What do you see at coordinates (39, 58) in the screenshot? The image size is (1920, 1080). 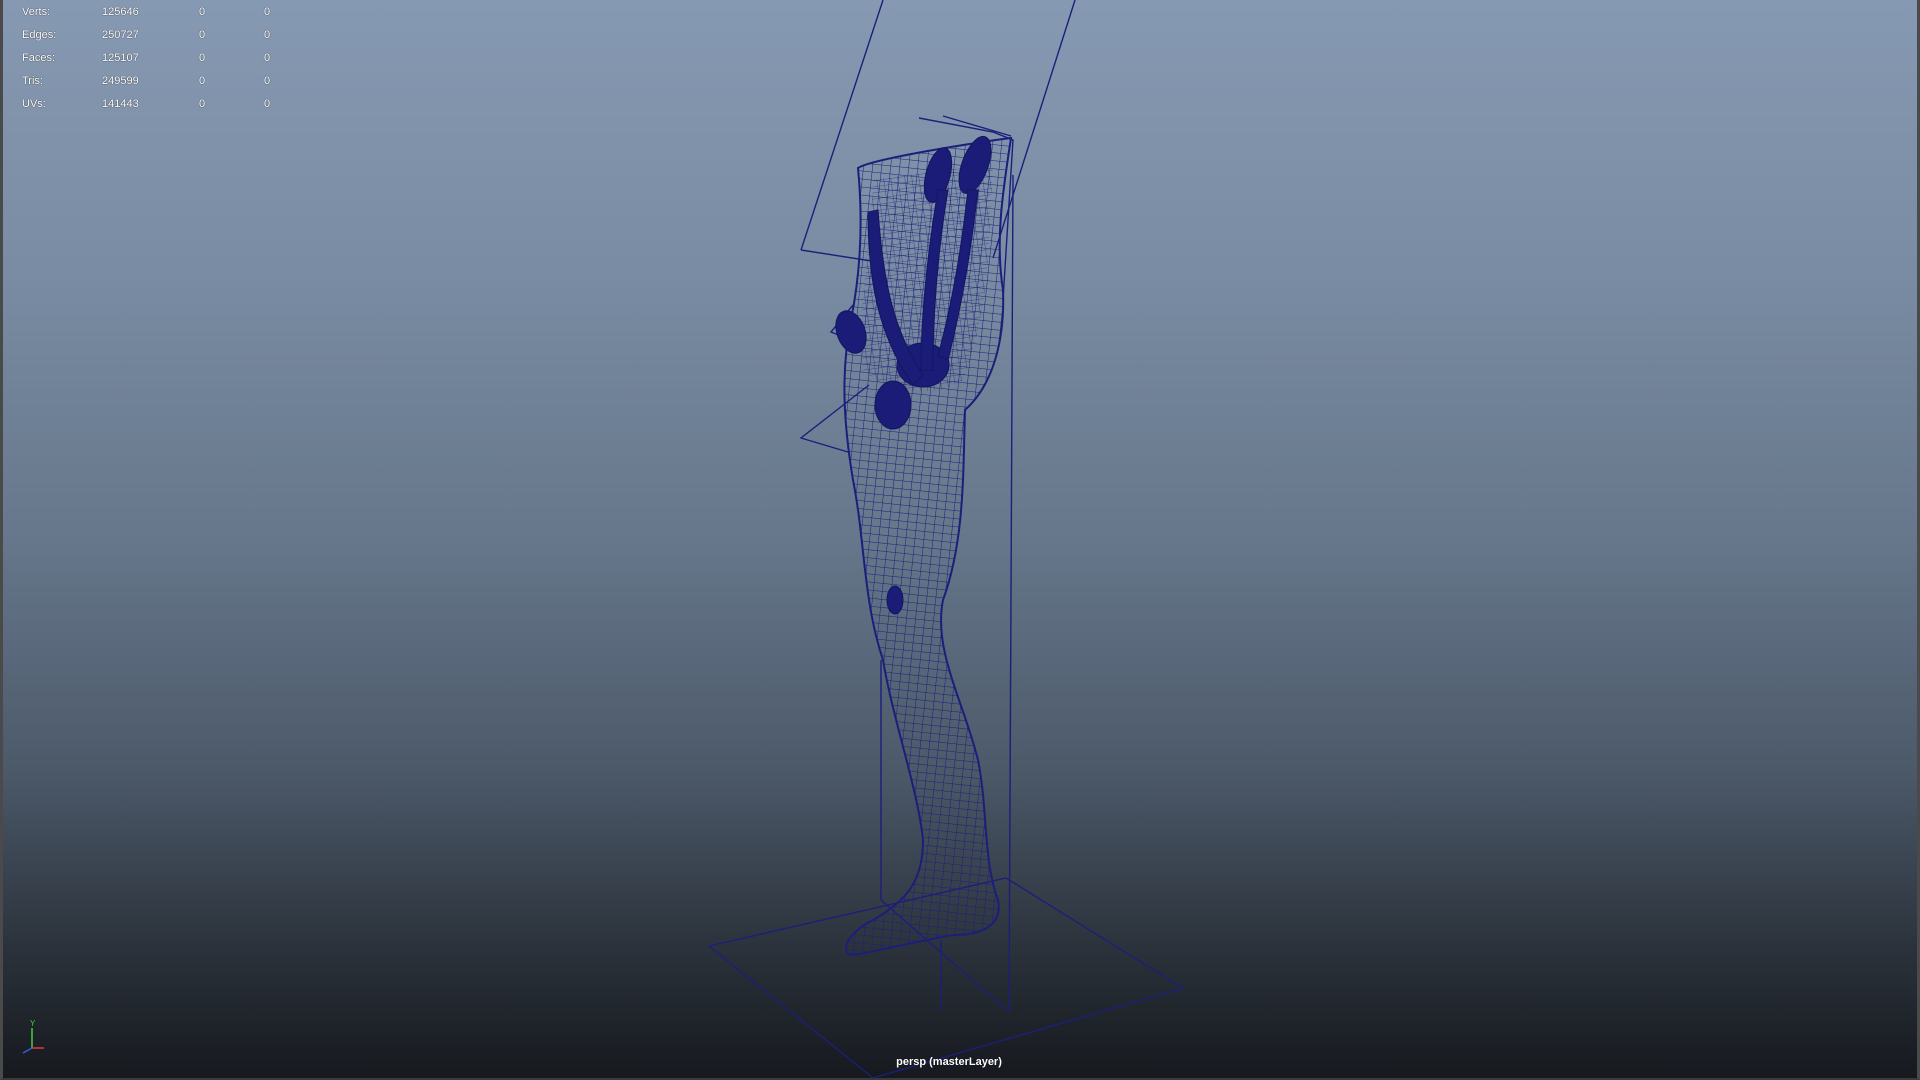 I see `hud-label: Faces:` at bounding box center [39, 58].